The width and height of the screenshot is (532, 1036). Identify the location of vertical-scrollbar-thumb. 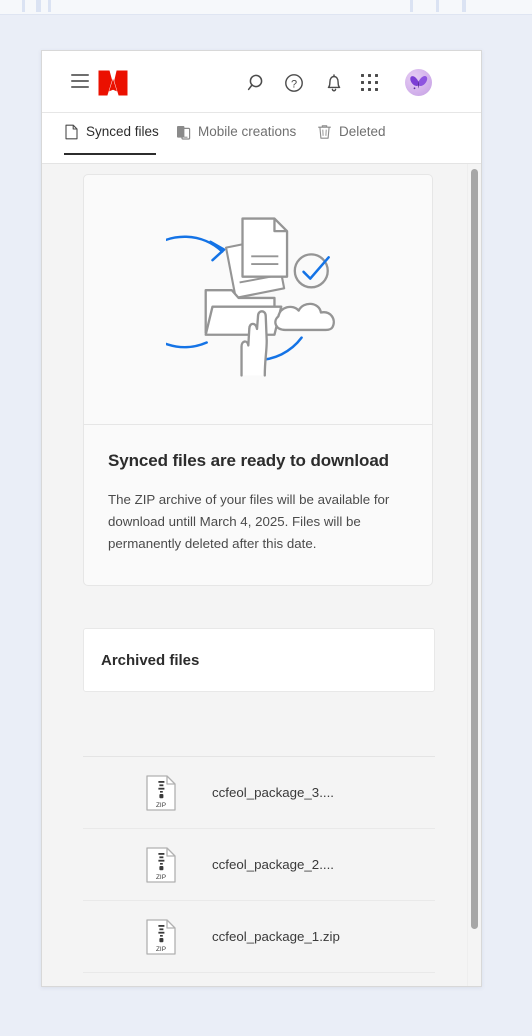
(474, 549).